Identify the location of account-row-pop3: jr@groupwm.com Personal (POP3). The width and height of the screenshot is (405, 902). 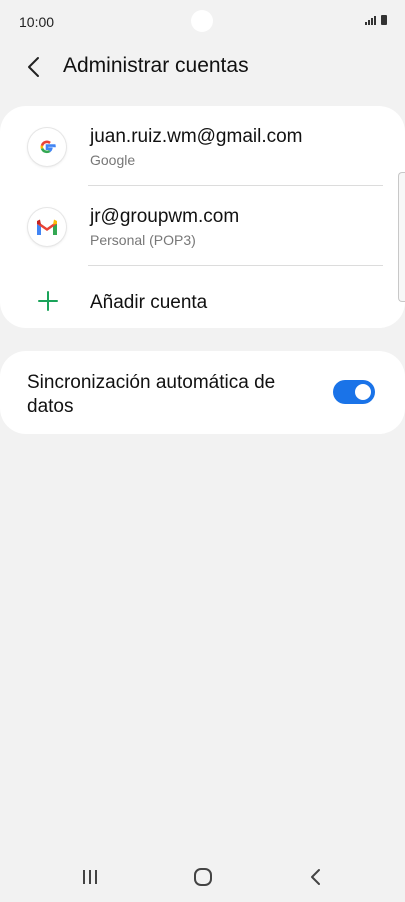
(202, 226).